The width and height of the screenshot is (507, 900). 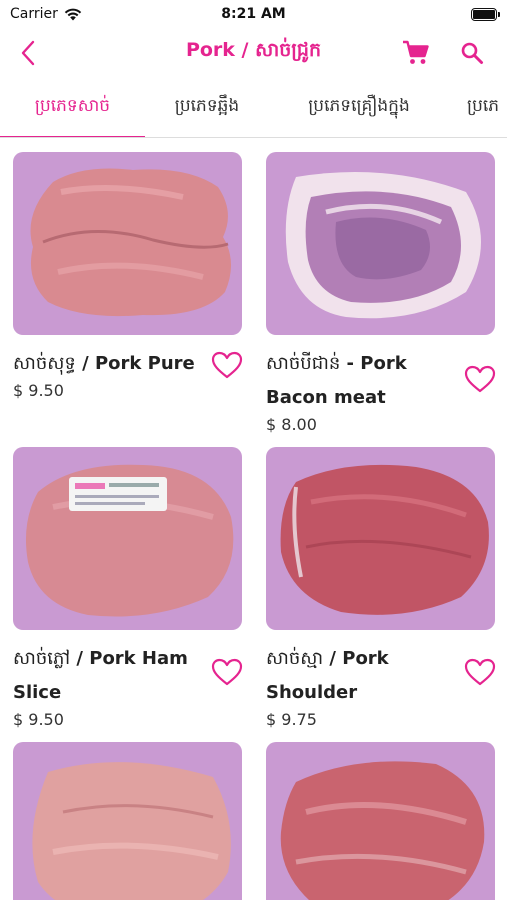 I want to click on pork-ham-slice-image, so click(x=129, y=540).